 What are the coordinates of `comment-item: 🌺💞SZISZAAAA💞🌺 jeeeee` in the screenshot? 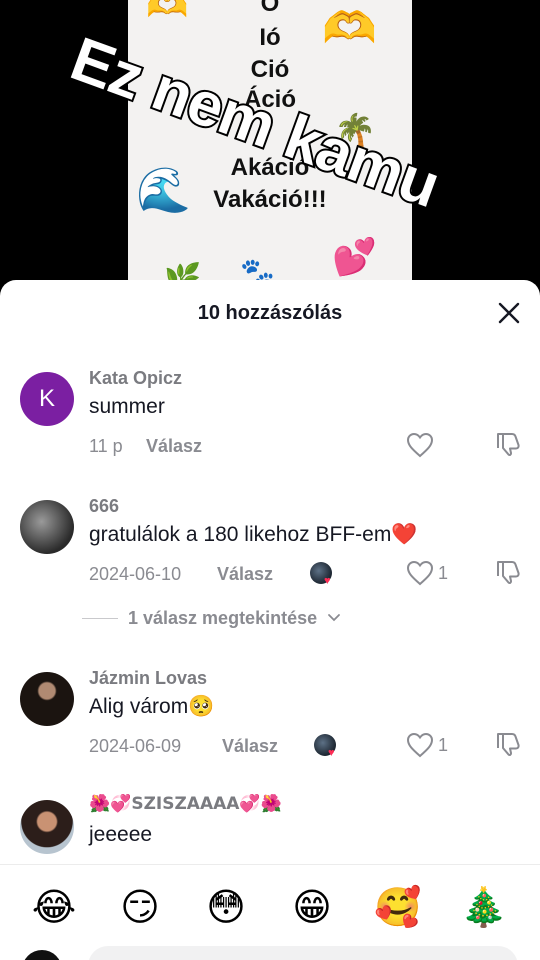 It's located at (270, 834).